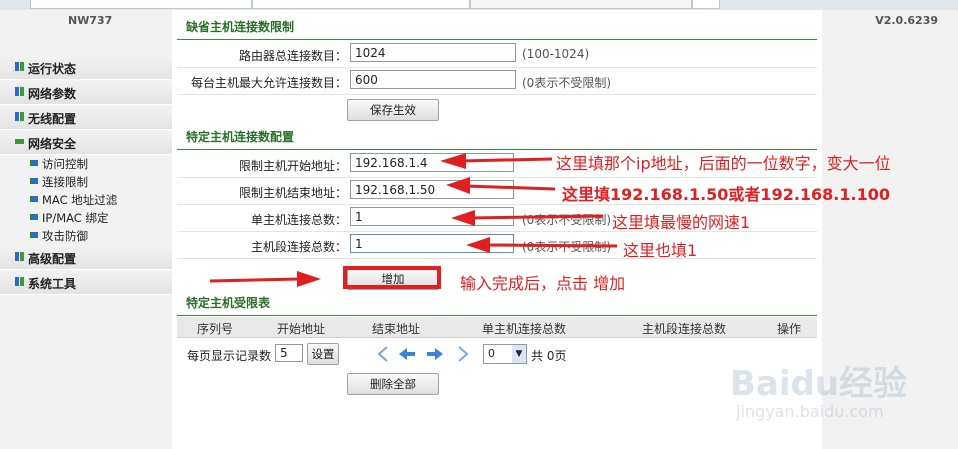 This screenshot has height=449, width=958. I want to click on column-header: 主机段连接总数, so click(684, 329).